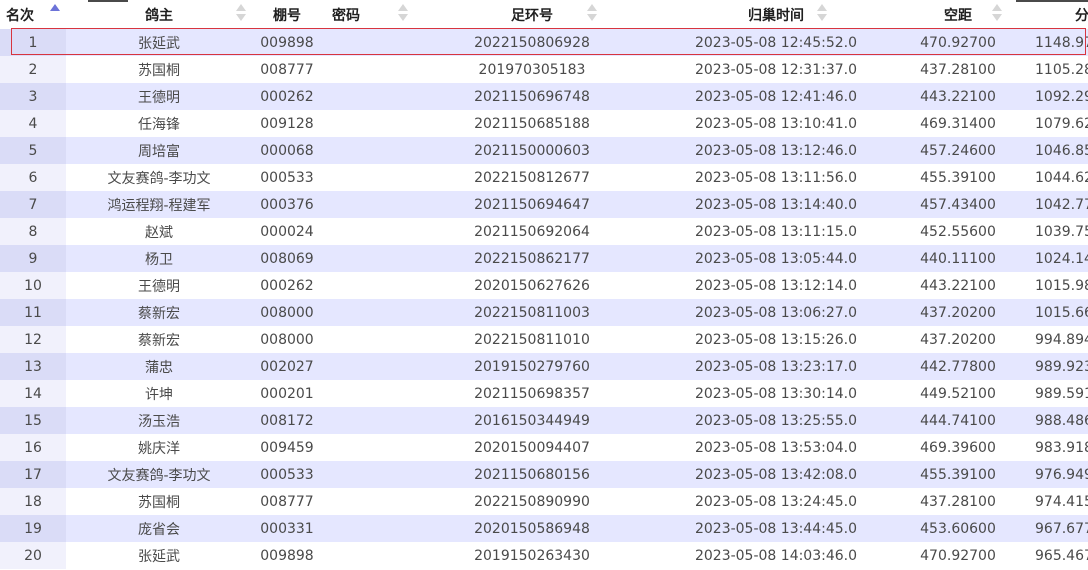 This screenshot has width=1088, height=570. I want to click on column-header-distance: 空距, so click(958, 14).